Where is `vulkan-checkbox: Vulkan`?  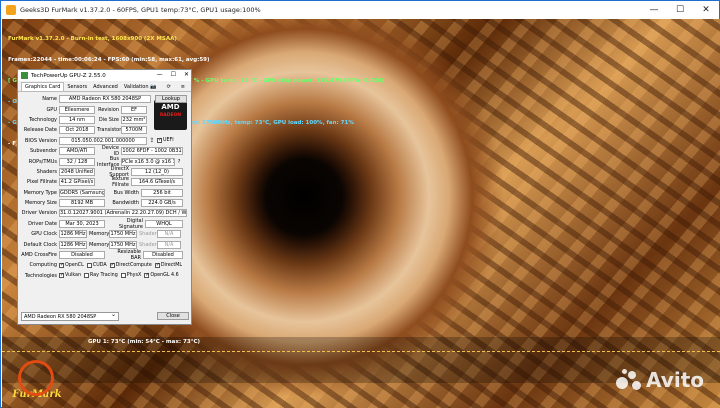
vulkan-checkbox: Vulkan is located at coordinates (70, 275).